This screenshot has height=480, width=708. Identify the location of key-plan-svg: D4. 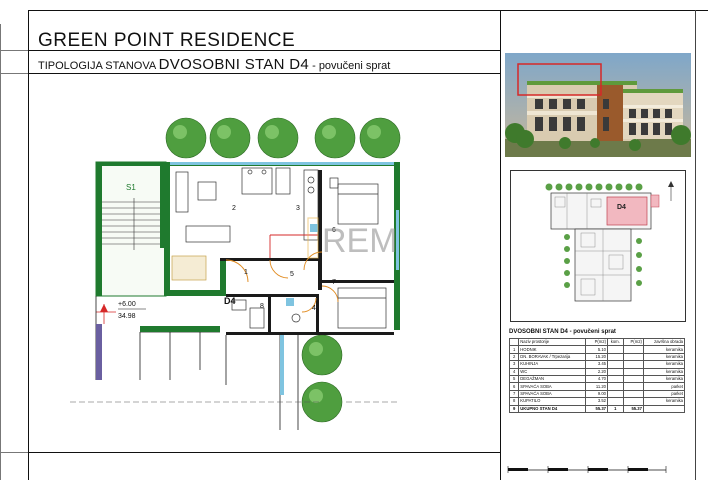
(609, 241).